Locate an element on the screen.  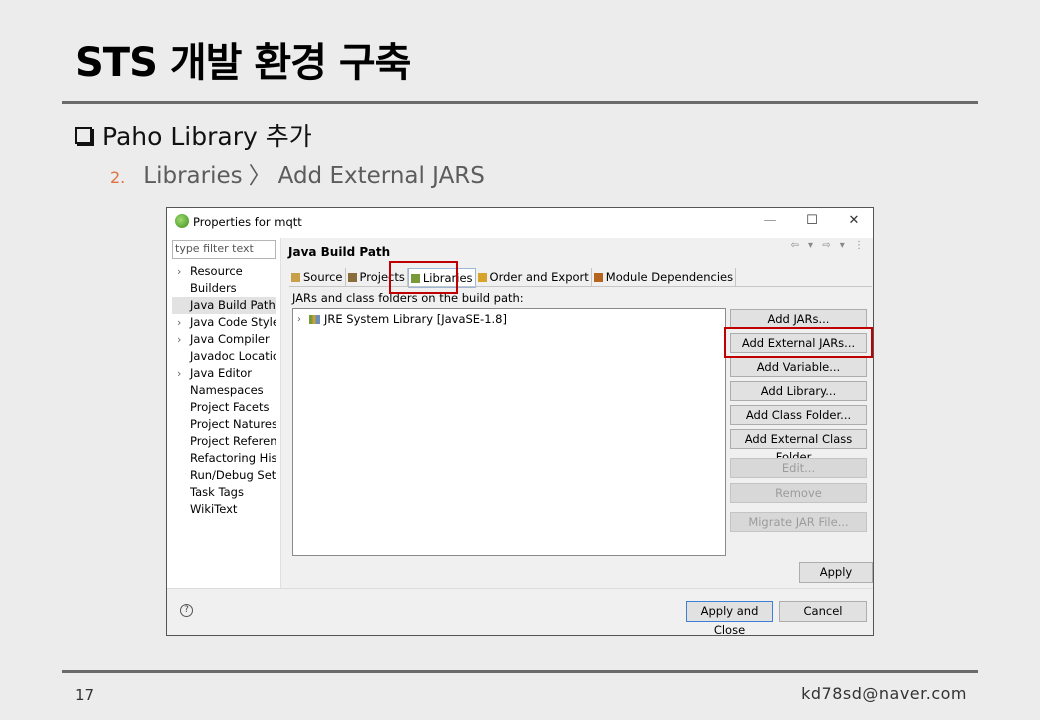
tree-item: › Java Compiler is located at coordinates (224, 339).